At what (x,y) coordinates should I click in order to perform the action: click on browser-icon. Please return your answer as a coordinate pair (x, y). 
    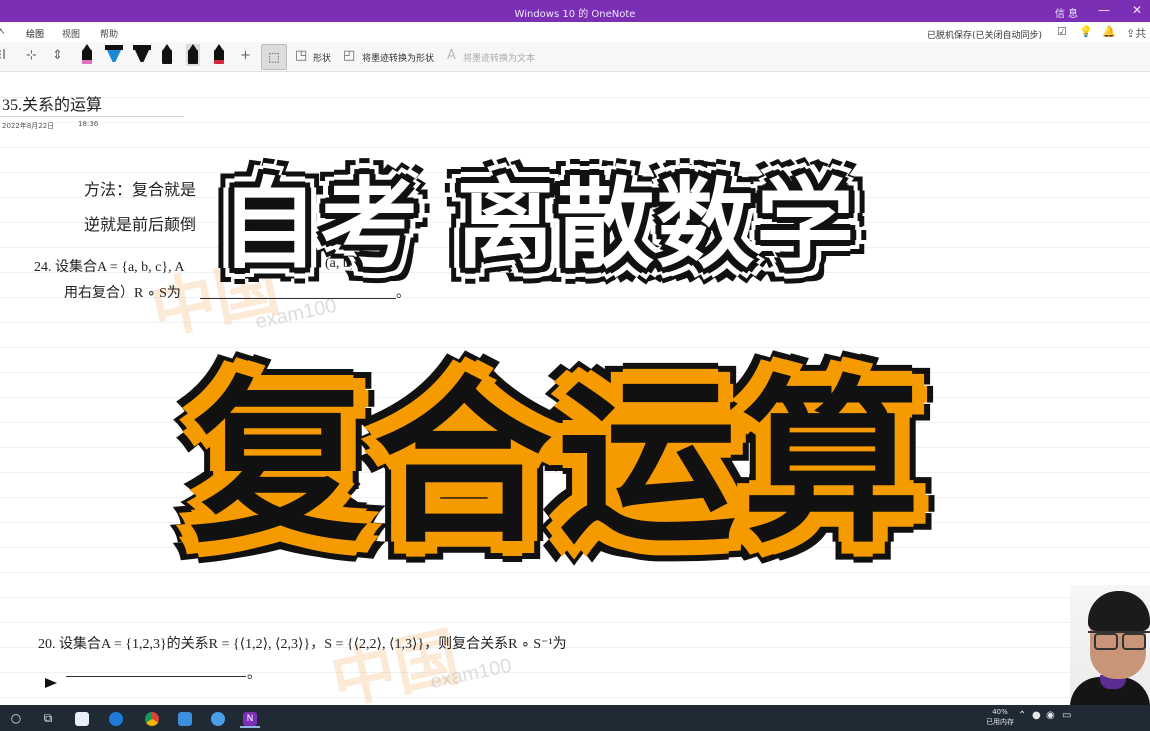
    Looking at the image, I should click on (218, 718).